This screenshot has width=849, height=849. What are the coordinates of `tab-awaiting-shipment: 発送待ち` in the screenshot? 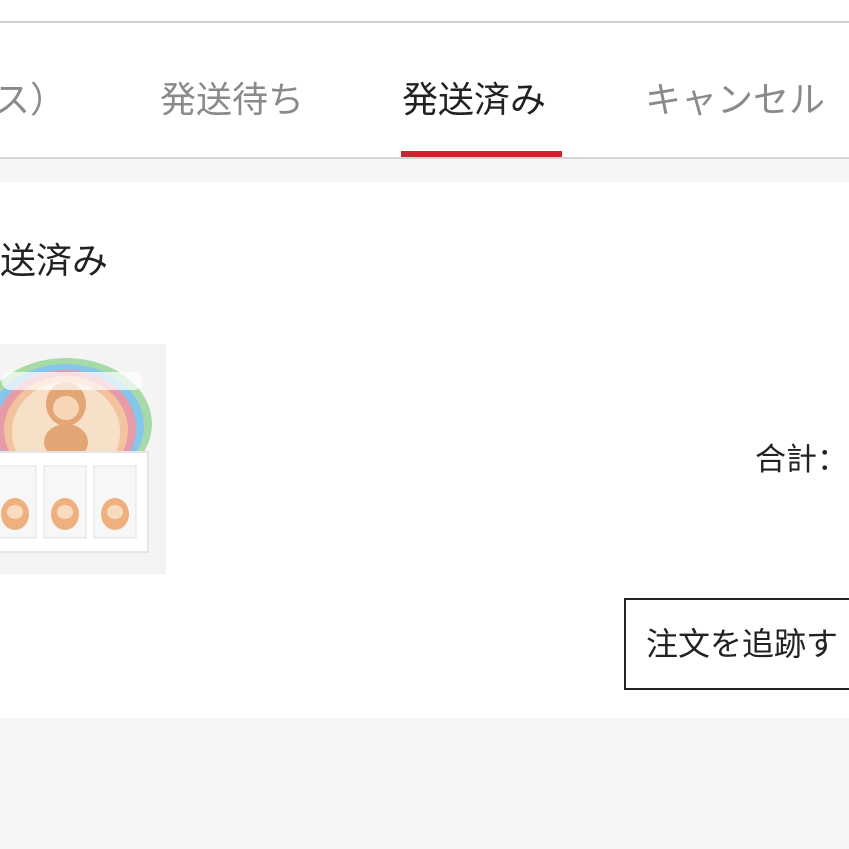 It's located at (232, 101).